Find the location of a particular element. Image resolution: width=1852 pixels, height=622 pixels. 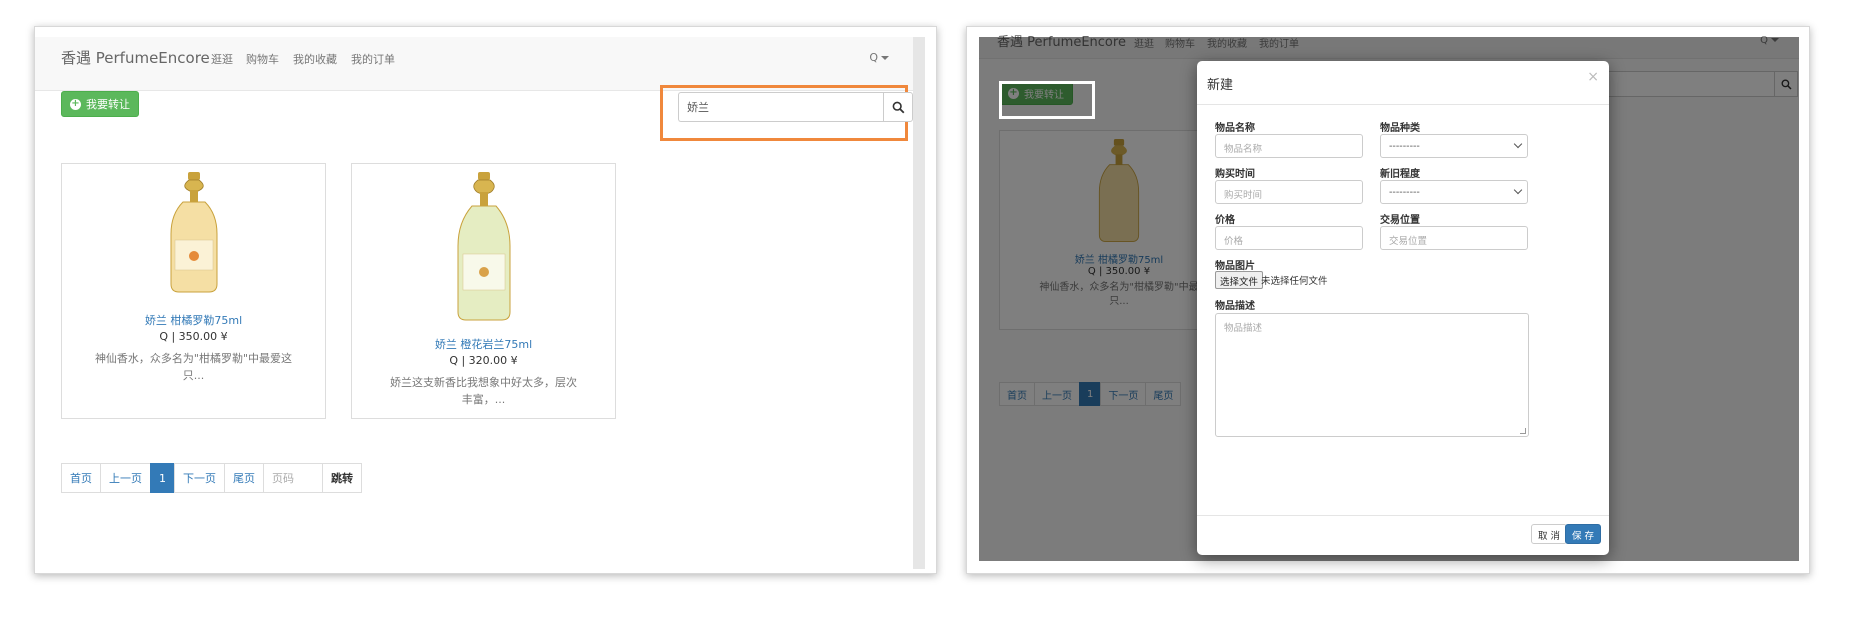

product-description-line-1: 神仙香水，众多名为"柑橘罗勒"中最爱这 is located at coordinates (193, 358).